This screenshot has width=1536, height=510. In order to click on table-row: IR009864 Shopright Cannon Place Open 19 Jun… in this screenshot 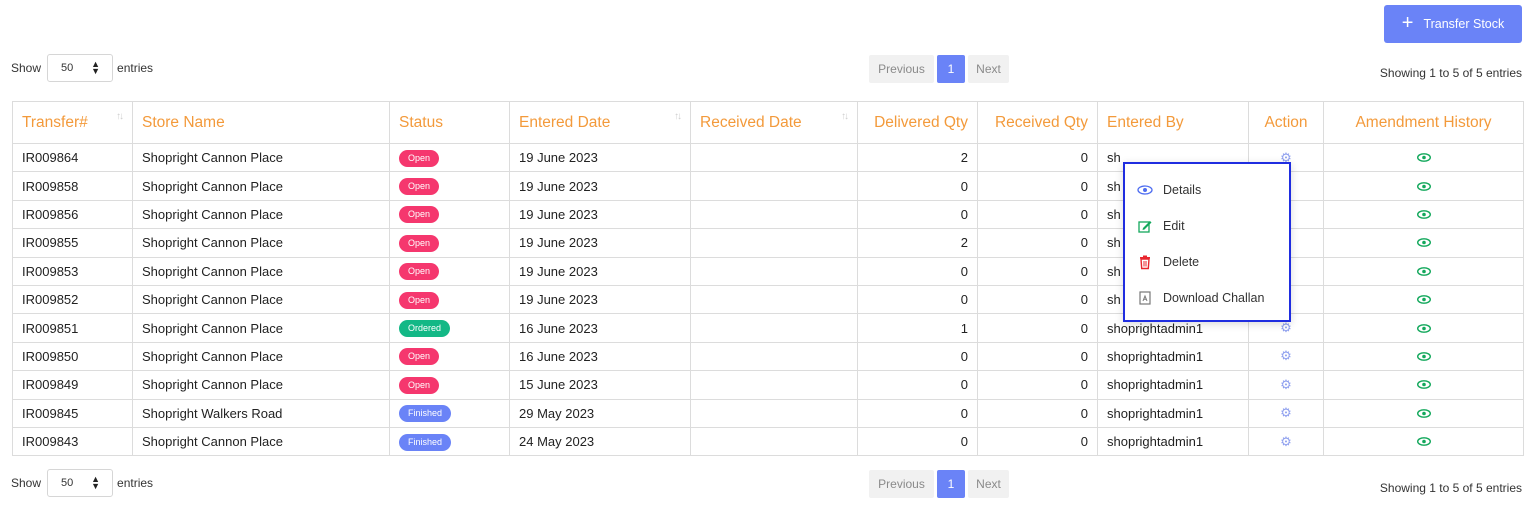, I will do `click(768, 157)`.